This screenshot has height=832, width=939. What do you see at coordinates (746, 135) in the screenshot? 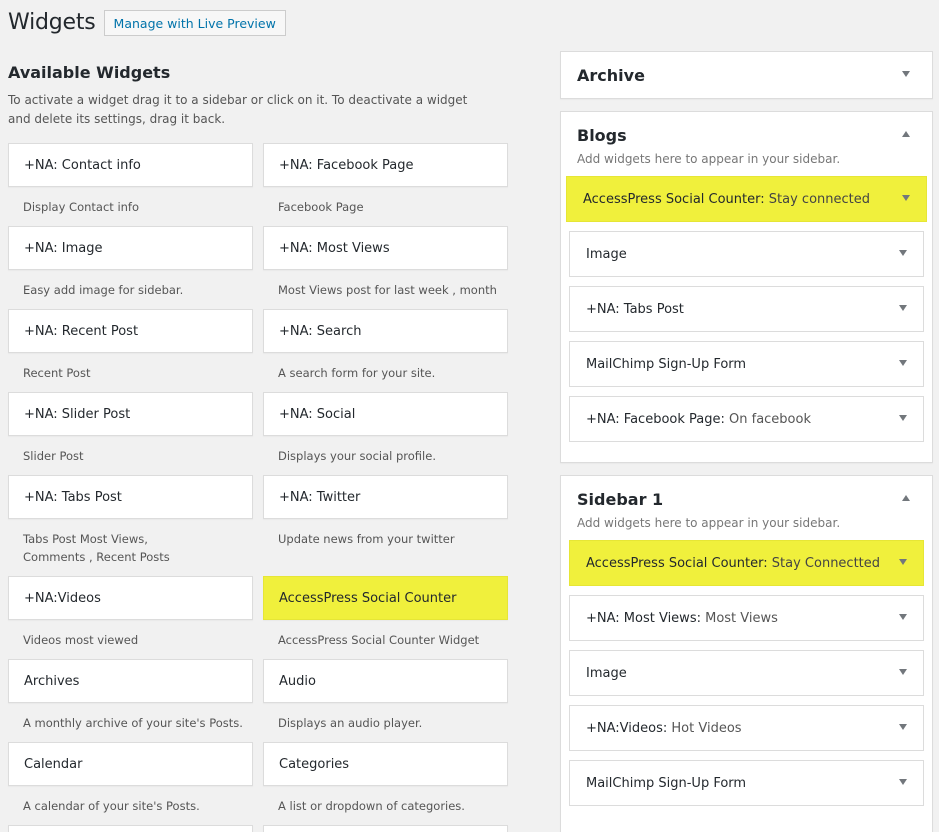
I see `sidebar-blogs-header: Blogs` at bounding box center [746, 135].